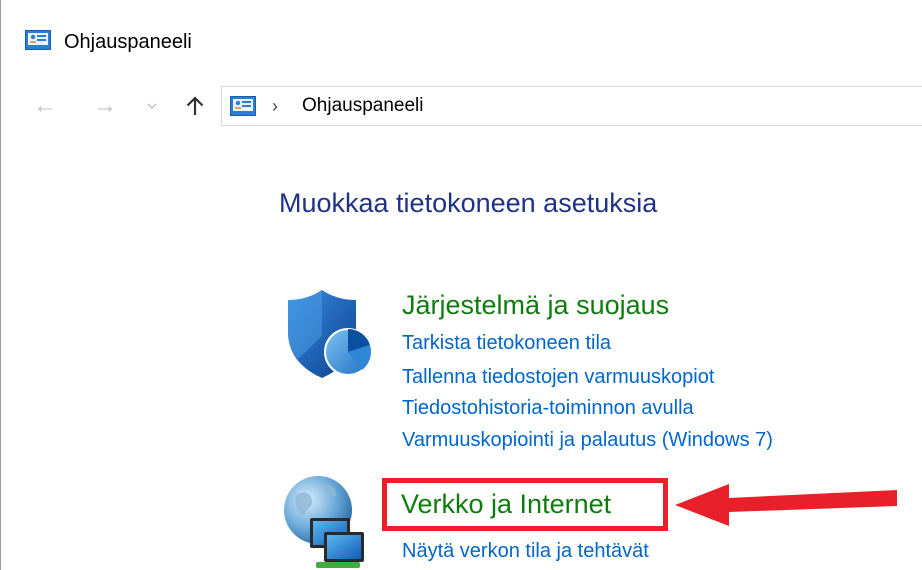  I want to click on arrow-up-icon, so click(195, 105).